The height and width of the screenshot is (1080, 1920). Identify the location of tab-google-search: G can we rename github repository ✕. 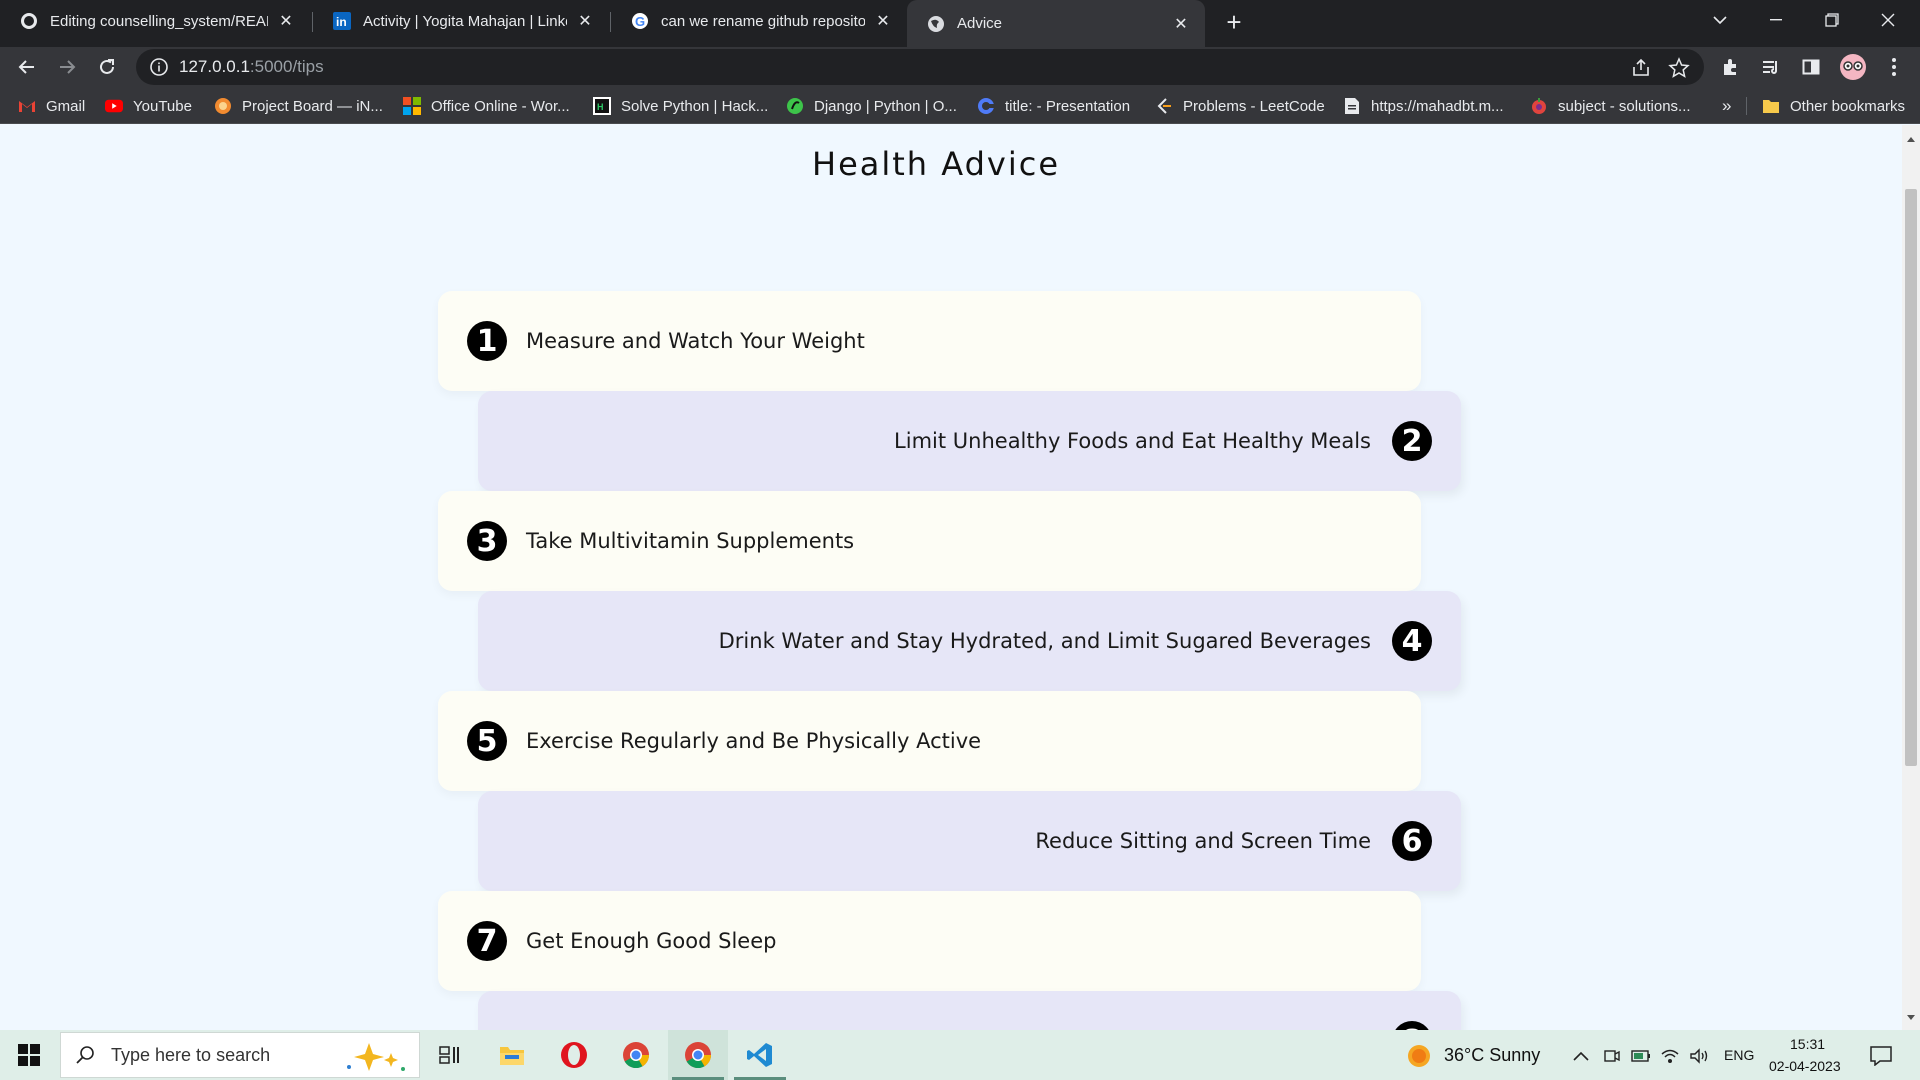
(759, 21).